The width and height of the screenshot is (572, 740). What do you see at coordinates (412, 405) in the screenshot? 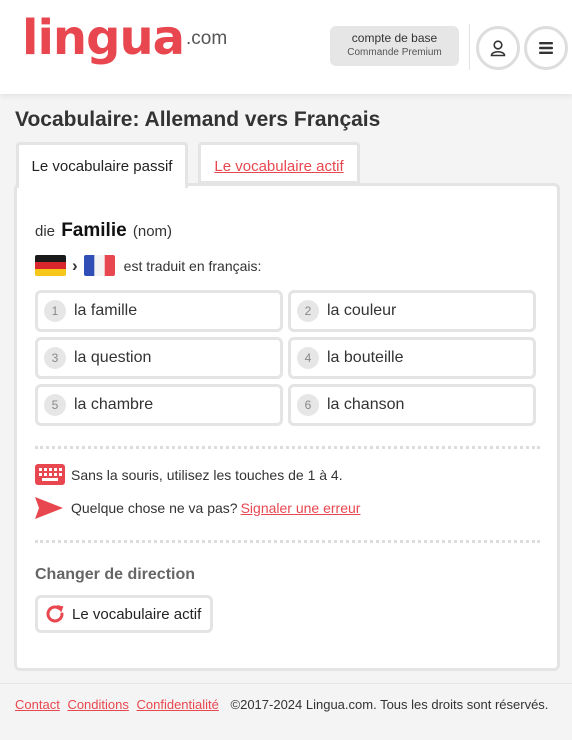
I see `answer-option-6: 6 la chanson` at bounding box center [412, 405].